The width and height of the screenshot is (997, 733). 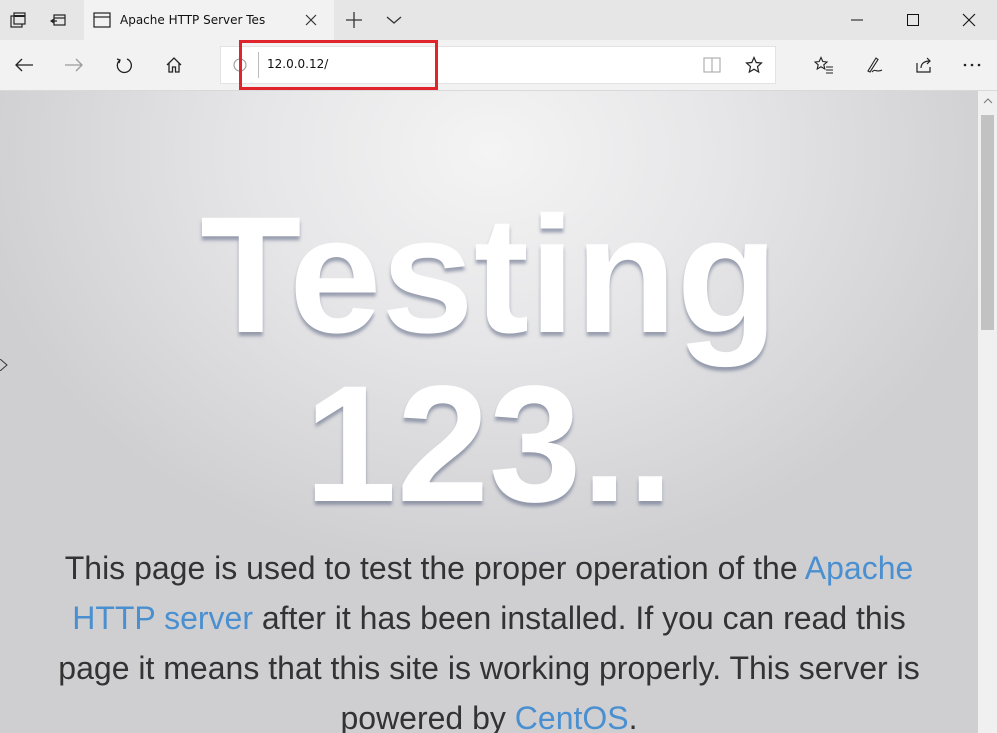 What do you see at coordinates (924, 65) in the screenshot?
I see `share-icon` at bounding box center [924, 65].